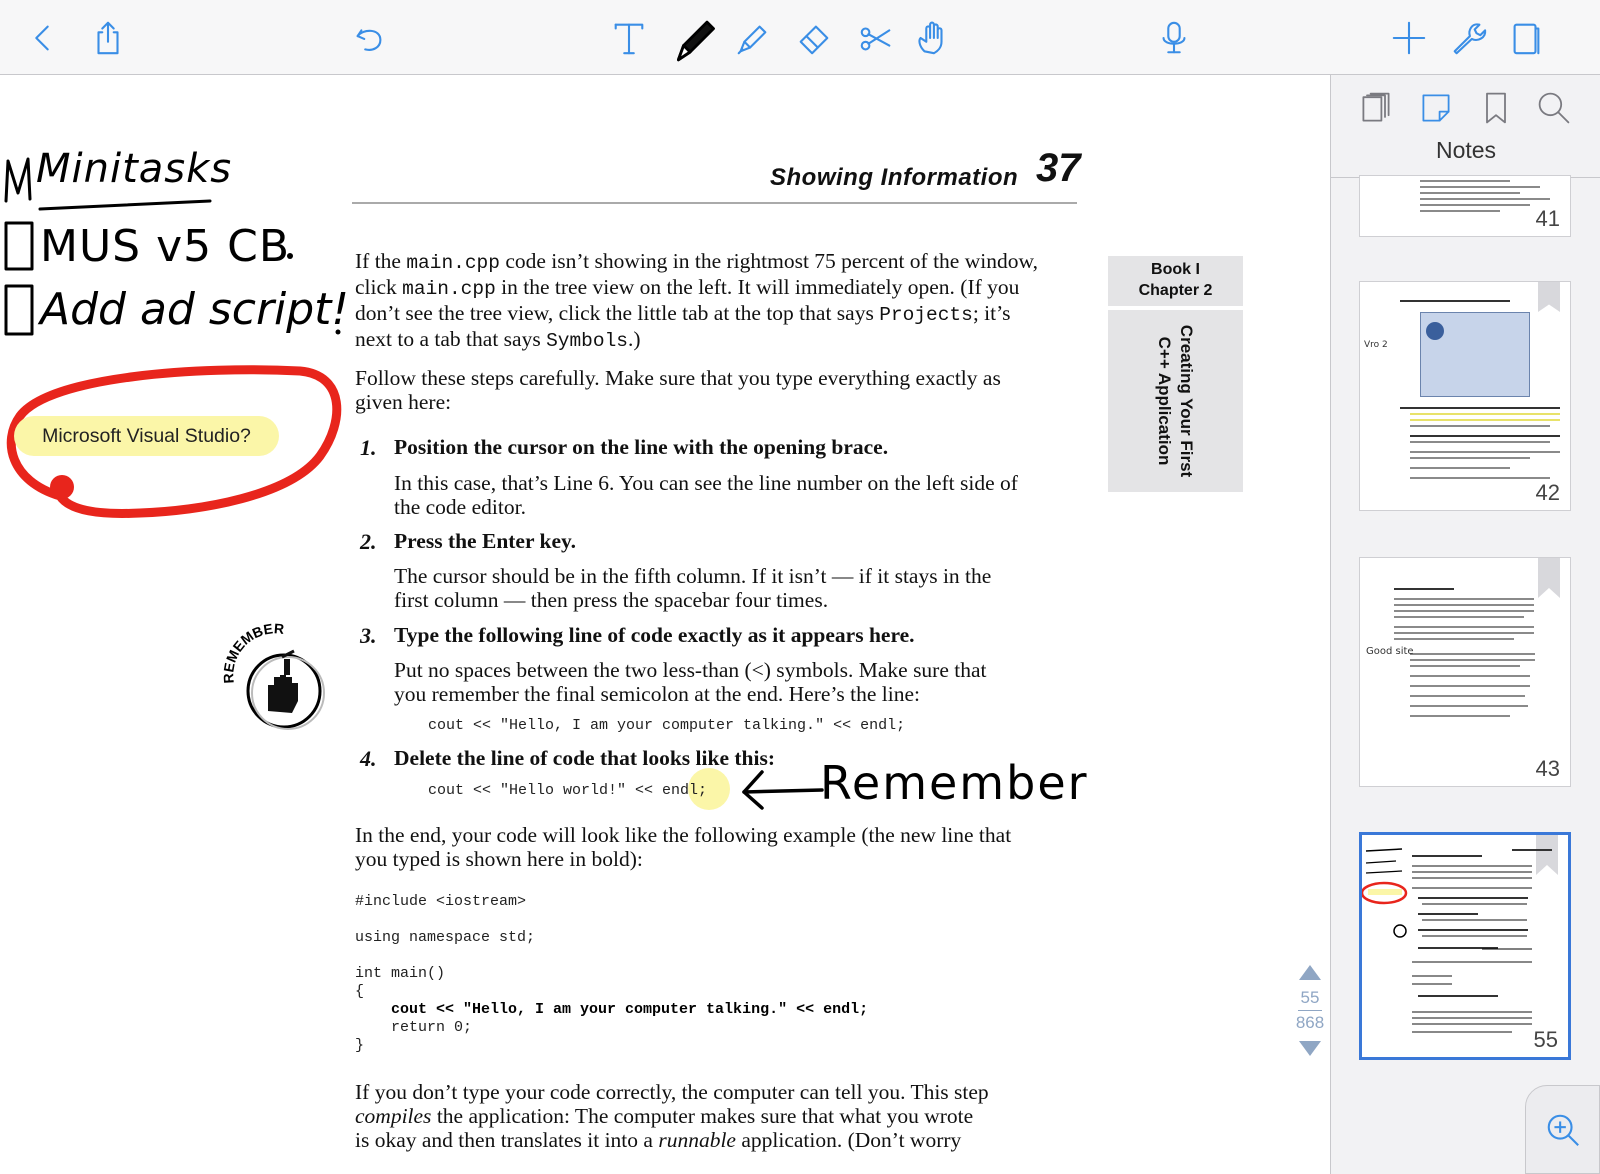  I want to click on book-pages-icon, so click(1376, 107).